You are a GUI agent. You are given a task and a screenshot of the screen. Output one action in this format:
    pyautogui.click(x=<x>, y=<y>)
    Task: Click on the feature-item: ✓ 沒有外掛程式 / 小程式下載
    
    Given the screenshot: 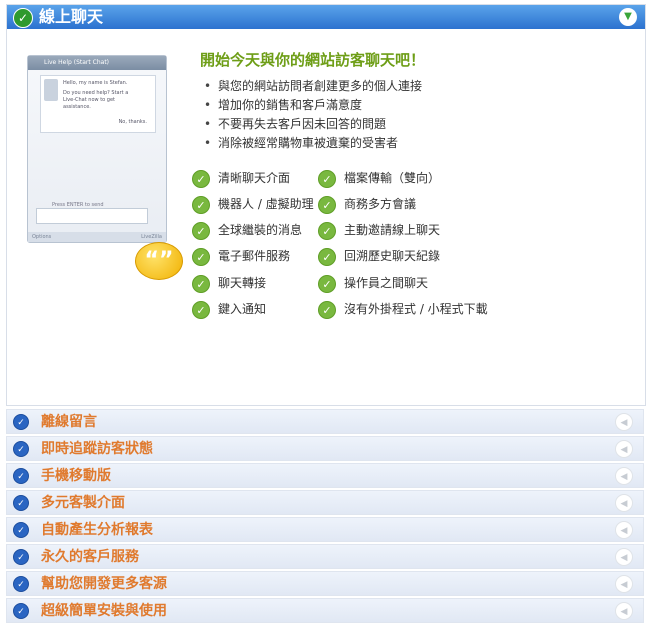 What is the action you would take?
    pyautogui.click(x=403, y=309)
    